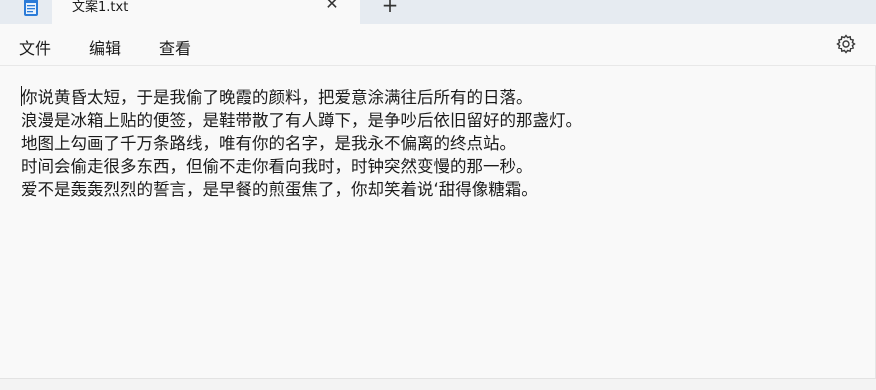 Image resolution: width=876 pixels, height=390 pixels. Describe the element at coordinates (279, 189) in the screenshot. I see `text-line: 爱不是轰轰烈烈的誓言，是早餐的煎蛋焦了，你却笑着说‘甜得像糖霜。` at that location.